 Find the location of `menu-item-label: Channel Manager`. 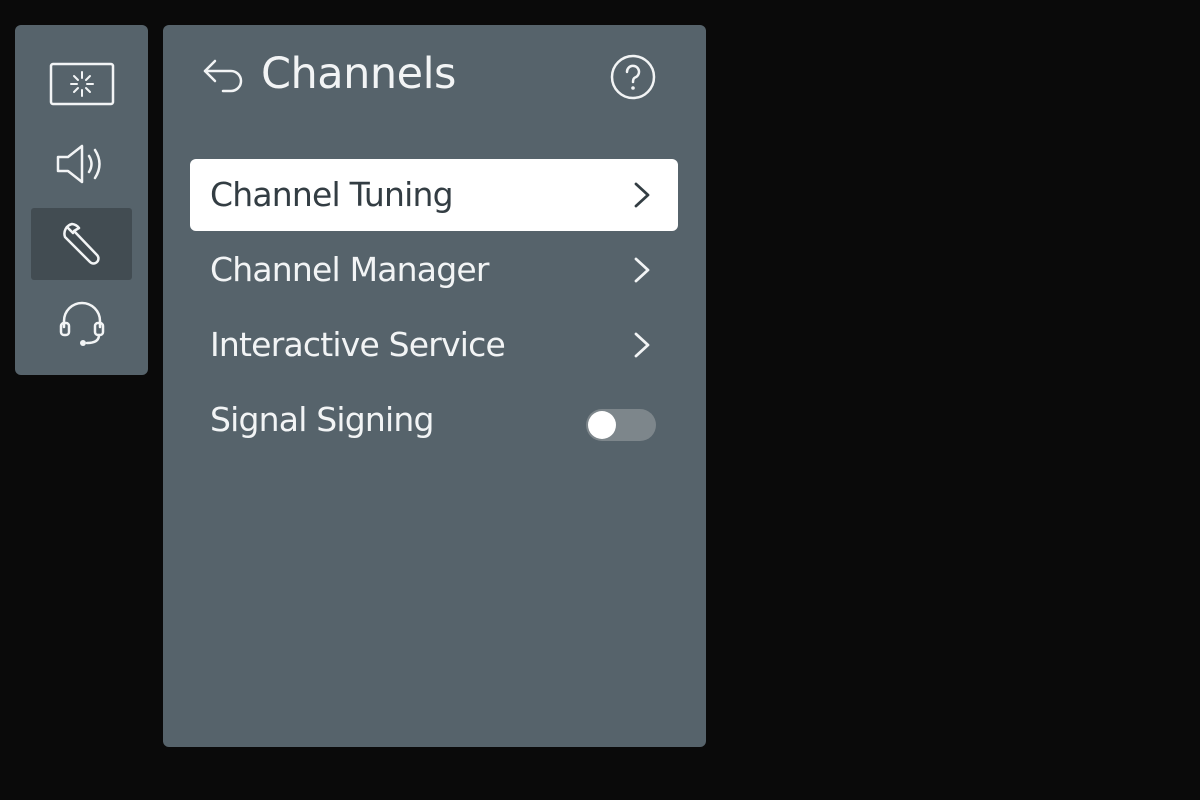

menu-item-label: Channel Manager is located at coordinates (349, 269).